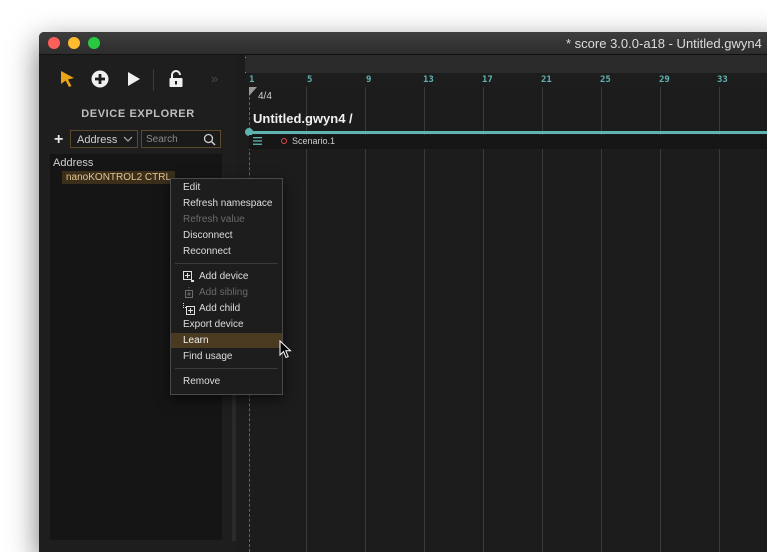  I want to click on play-icon, so click(134, 79).